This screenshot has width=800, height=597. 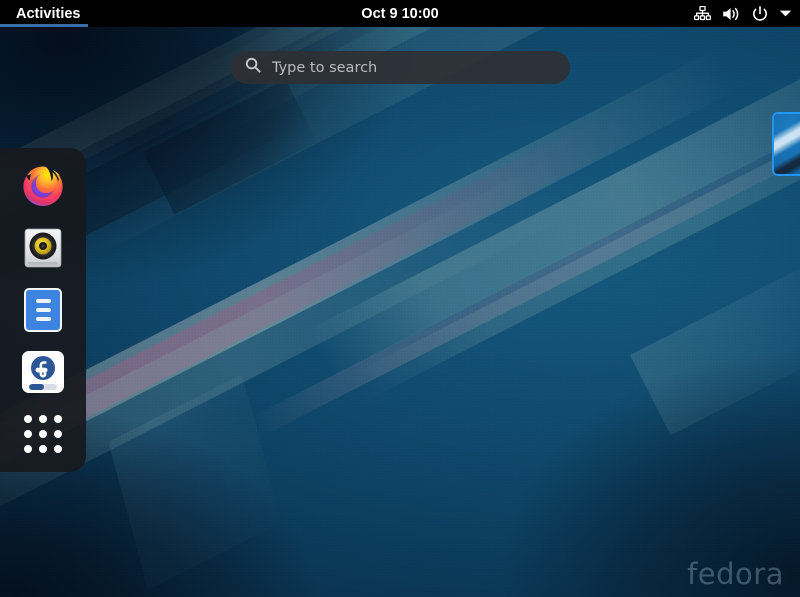 What do you see at coordinates (760, 13) in the screenshot?
I see `power-icon` at bounding box center [760, 13].